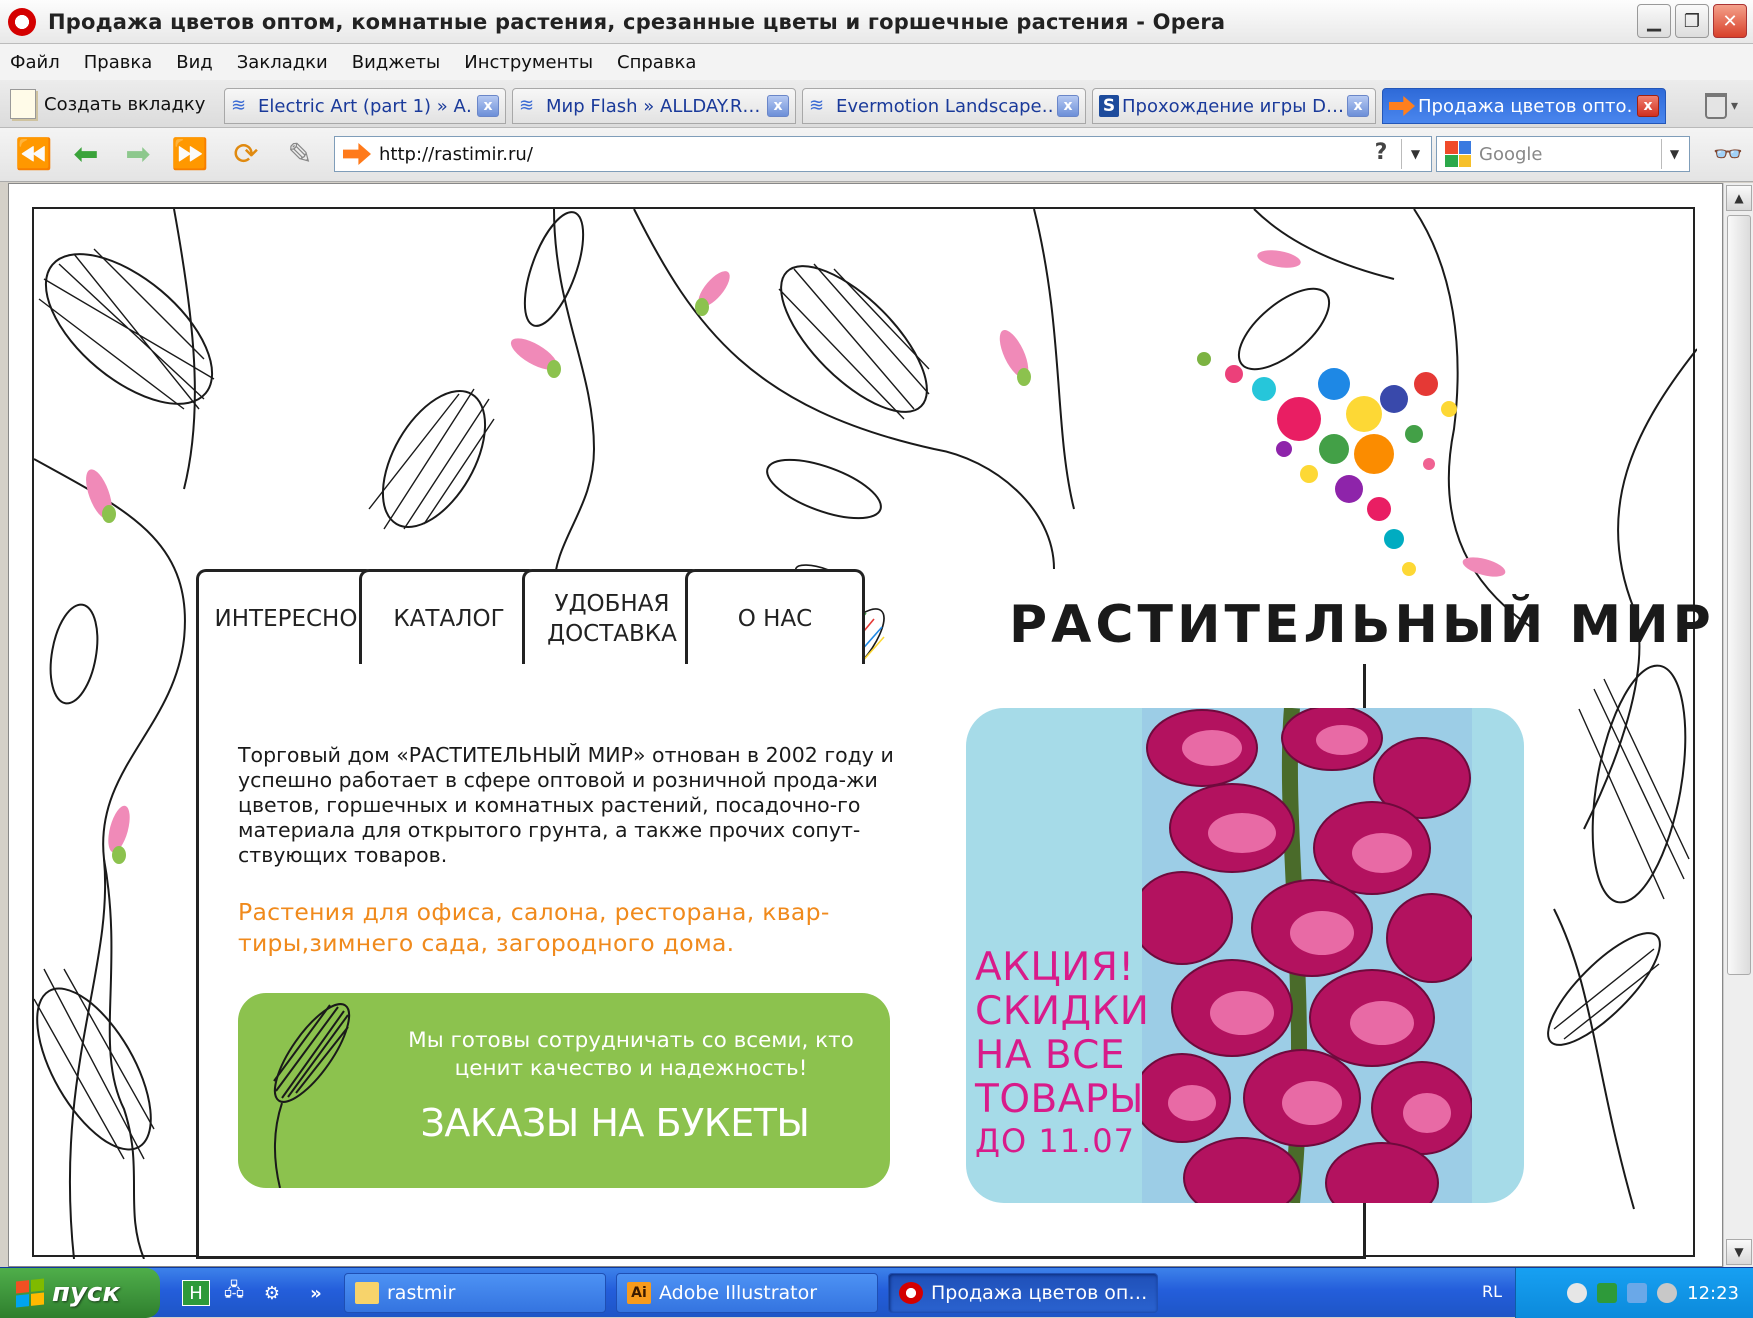  I want to click on task-label: Adobe Illustrator, so click(738, 1293).